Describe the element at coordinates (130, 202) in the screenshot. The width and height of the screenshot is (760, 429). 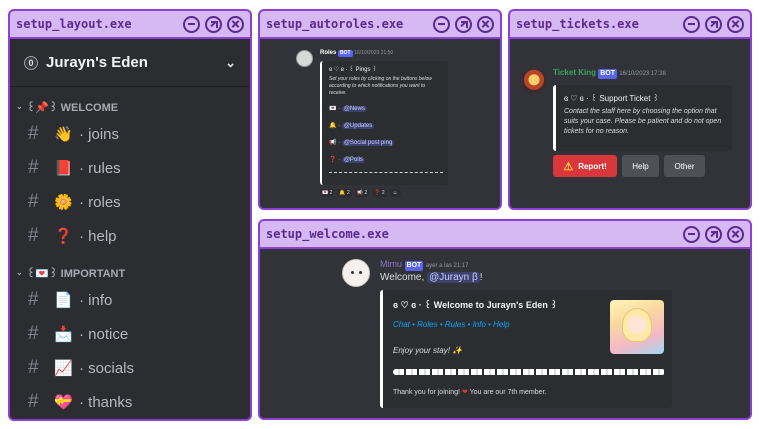
I see `channel-roles: # 🌼 · roles` at that location.